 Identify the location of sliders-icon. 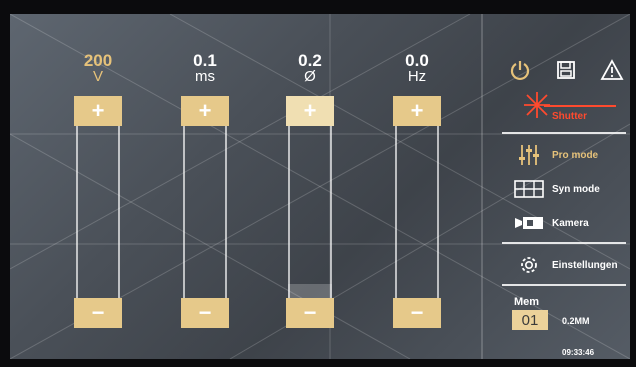
(529, 155).